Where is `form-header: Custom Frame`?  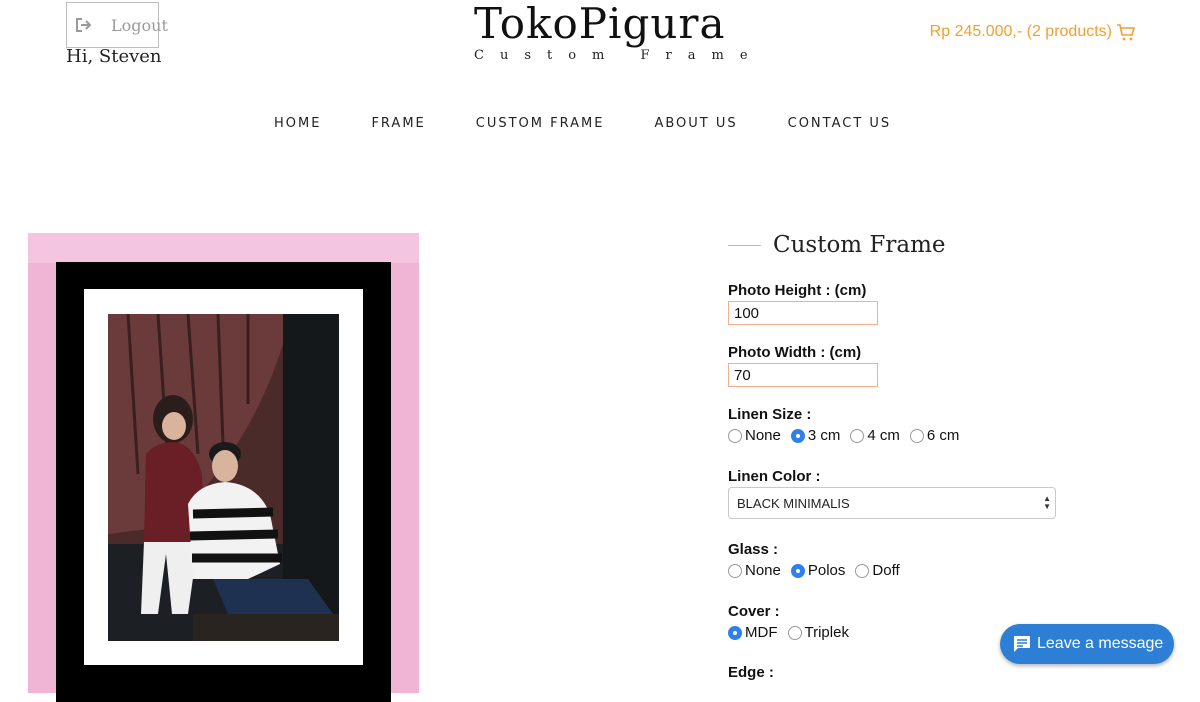 form-header: Custom Frame is located at coordinates (938, 245).